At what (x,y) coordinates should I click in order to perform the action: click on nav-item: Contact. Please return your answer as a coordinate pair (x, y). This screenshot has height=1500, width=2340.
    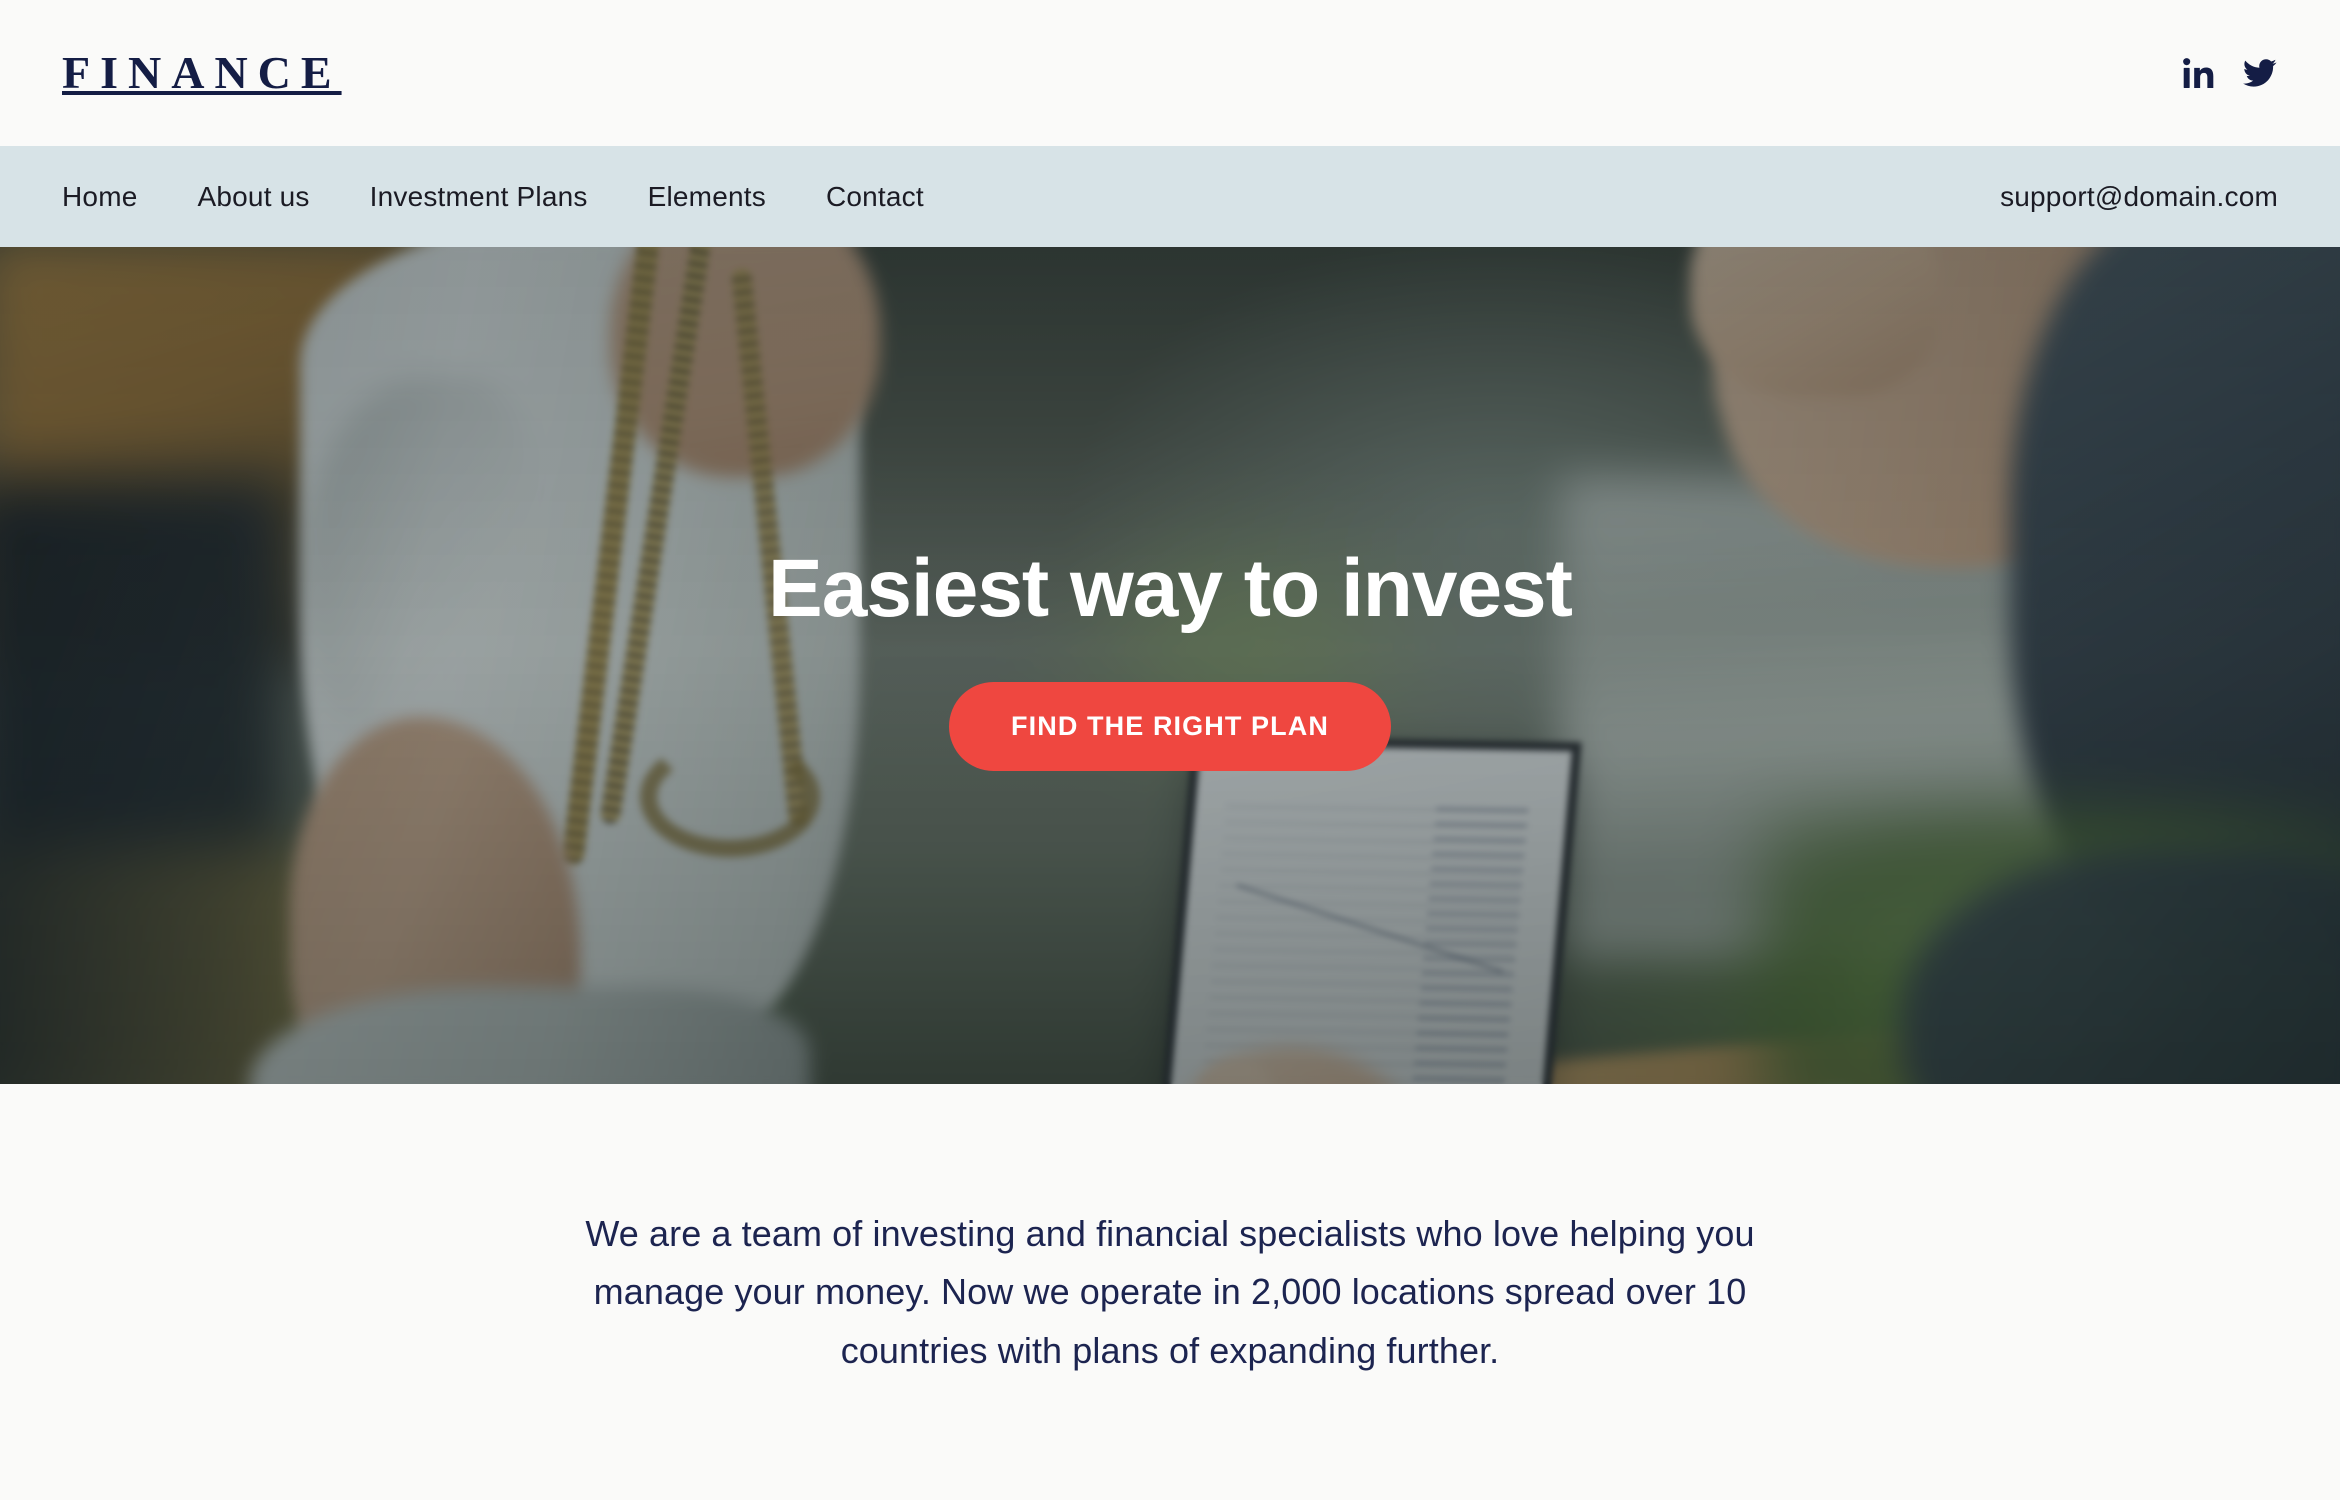
    Looking at the image, I should click on (875, 197).